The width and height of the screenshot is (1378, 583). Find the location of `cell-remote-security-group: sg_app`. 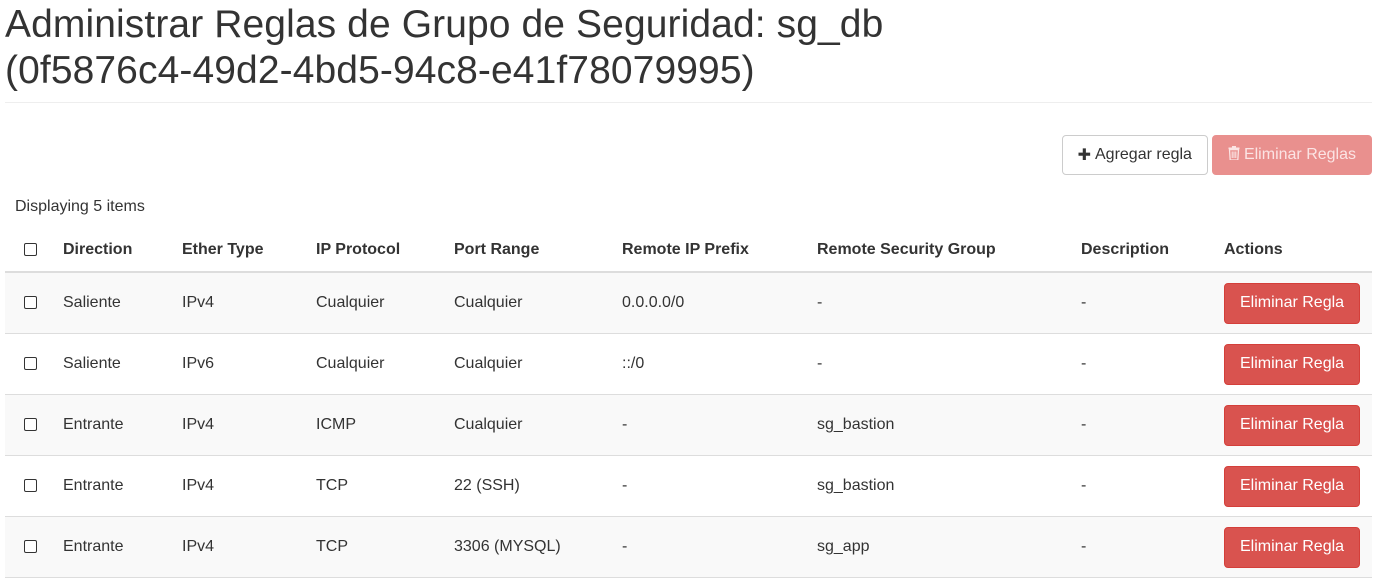

cell-remote-security-group: sg_app is located at coordinates (949, 547).